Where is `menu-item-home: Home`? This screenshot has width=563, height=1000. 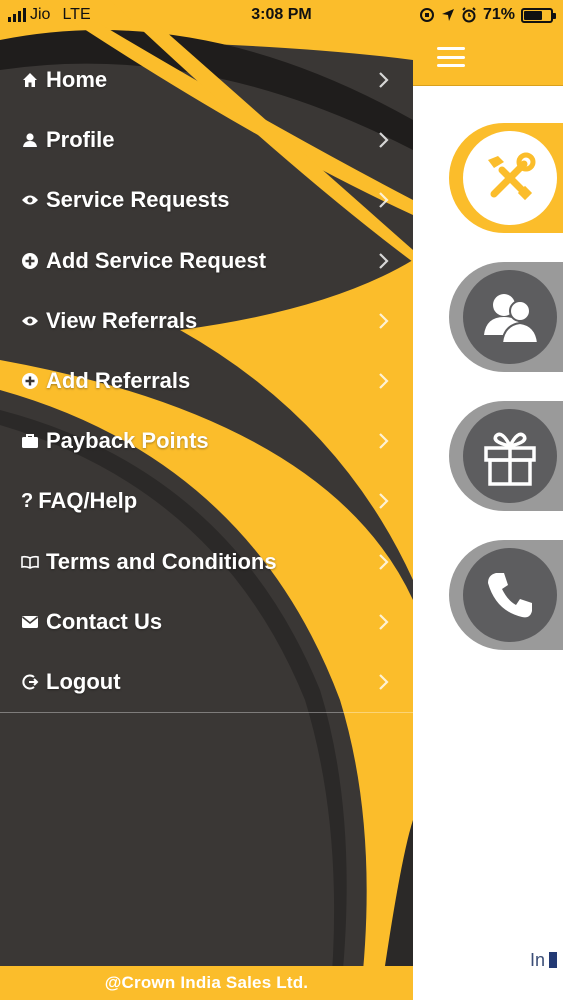 menu-item-home: Home is located at coordinates (206, 80).